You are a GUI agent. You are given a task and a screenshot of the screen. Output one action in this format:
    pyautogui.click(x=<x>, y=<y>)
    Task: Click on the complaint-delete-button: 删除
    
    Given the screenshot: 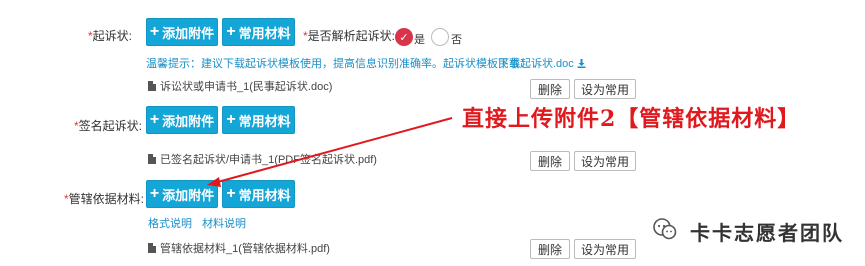 What is the action you would take?
    pyautogui.click(x=550, y=89)
    